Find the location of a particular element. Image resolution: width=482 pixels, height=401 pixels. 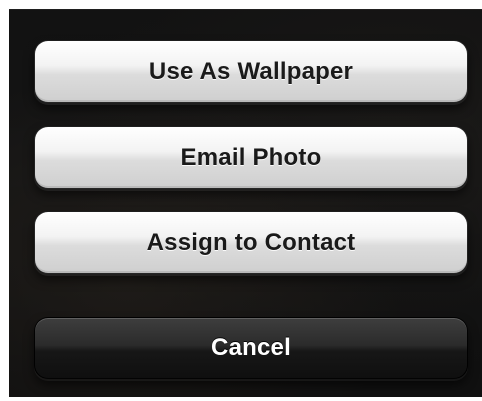

email-photo-label: Email Photo is located at coordinates (251, 157).